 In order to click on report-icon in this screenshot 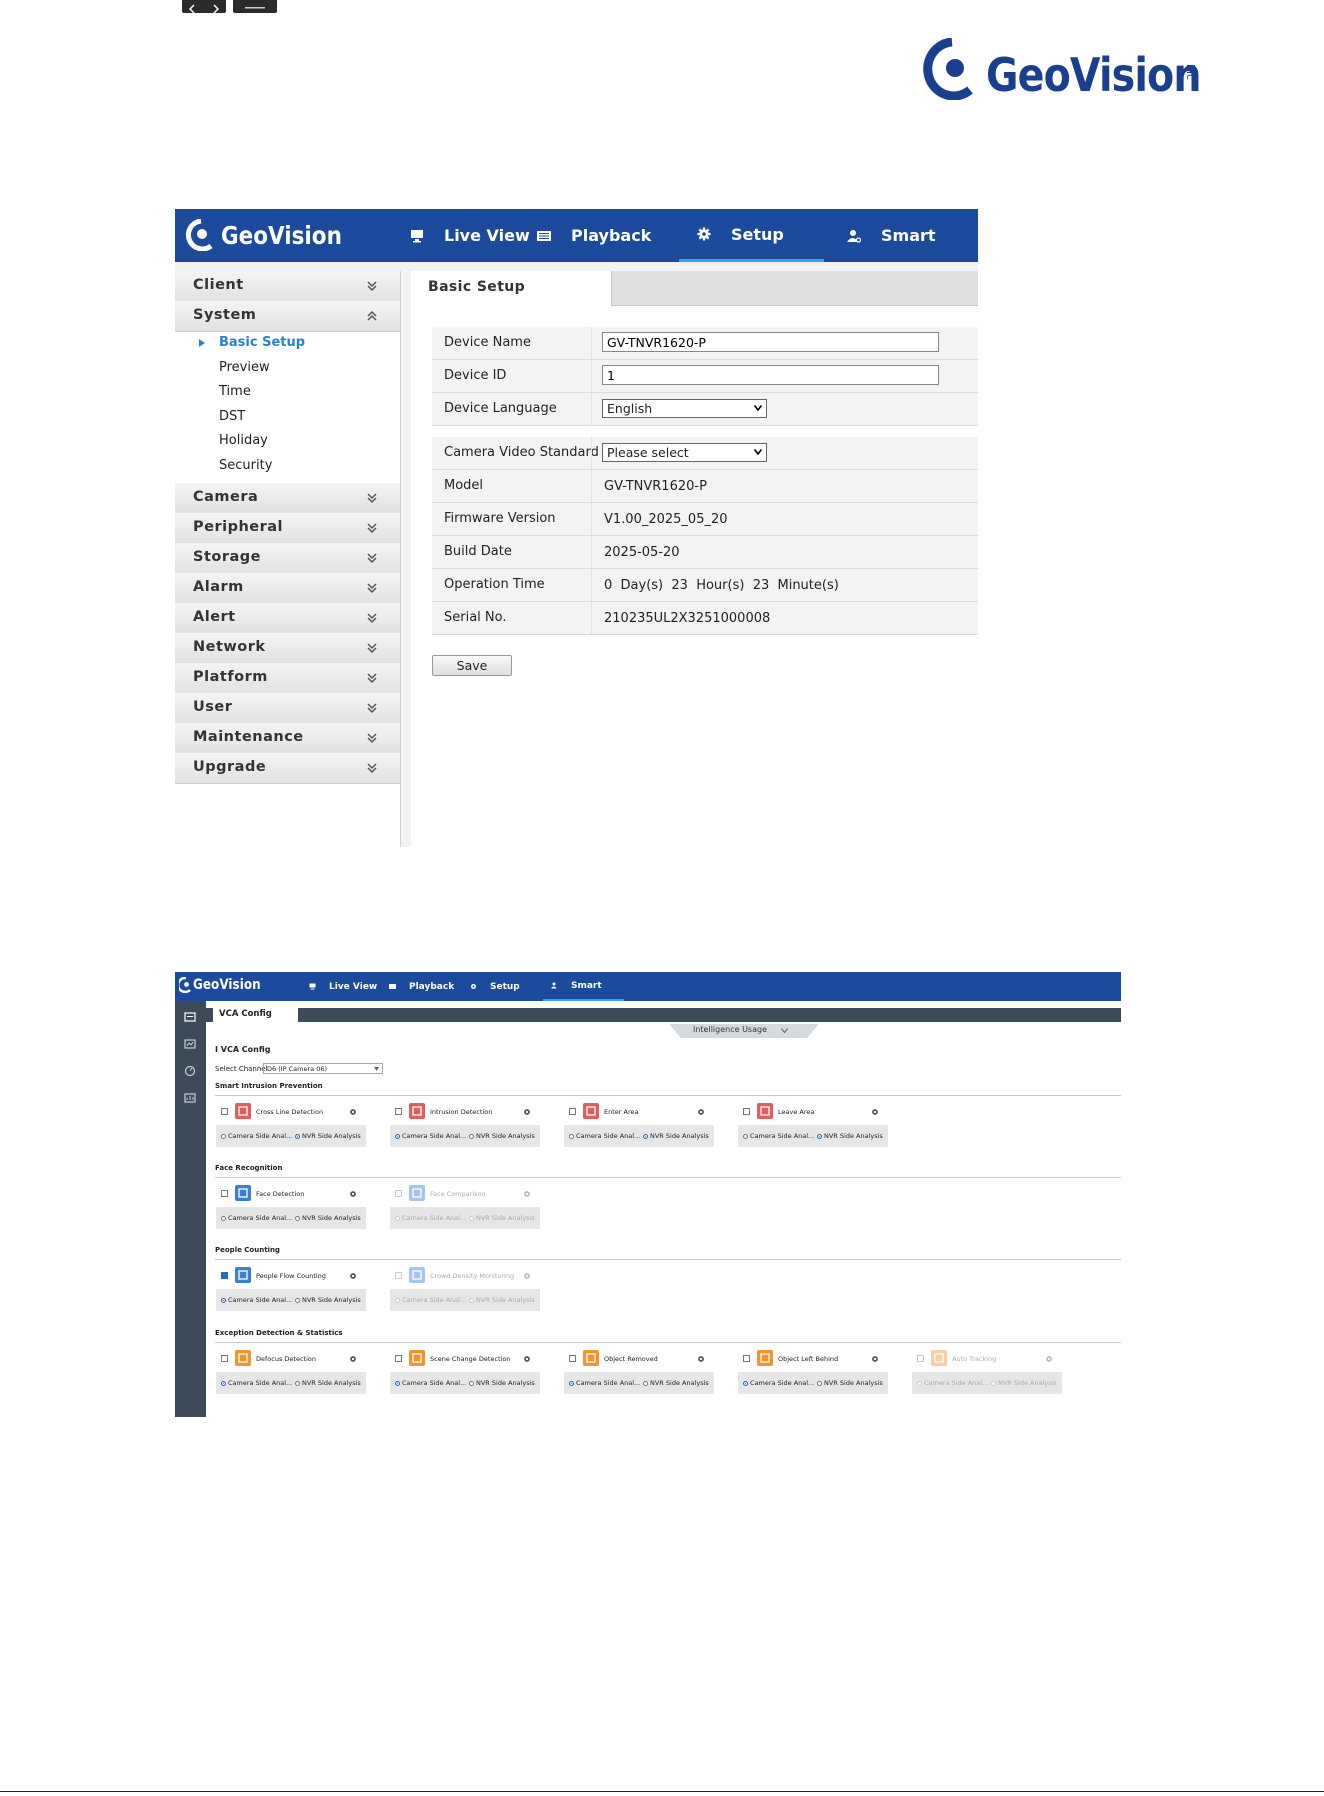, I will do `click(190, 1098)`.